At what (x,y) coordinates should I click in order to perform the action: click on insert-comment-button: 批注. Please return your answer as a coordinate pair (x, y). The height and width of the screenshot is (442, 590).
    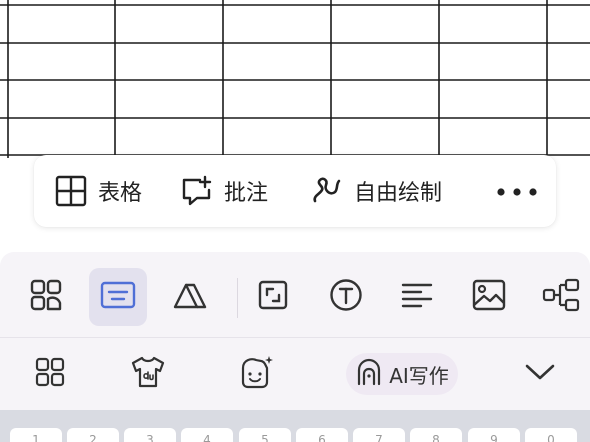
    Looking at the image, I should click on (224, 191).